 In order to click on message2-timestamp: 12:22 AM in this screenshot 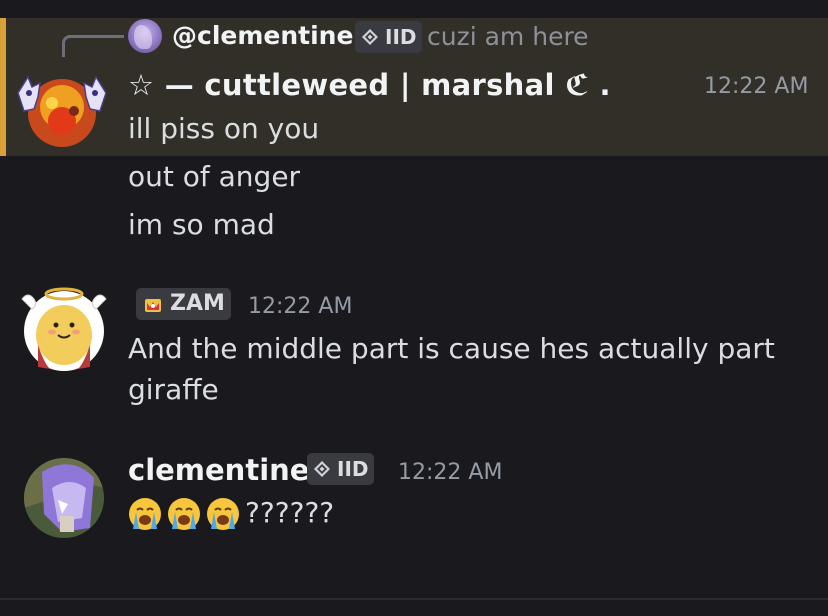, I will do `click(300, 306)`.